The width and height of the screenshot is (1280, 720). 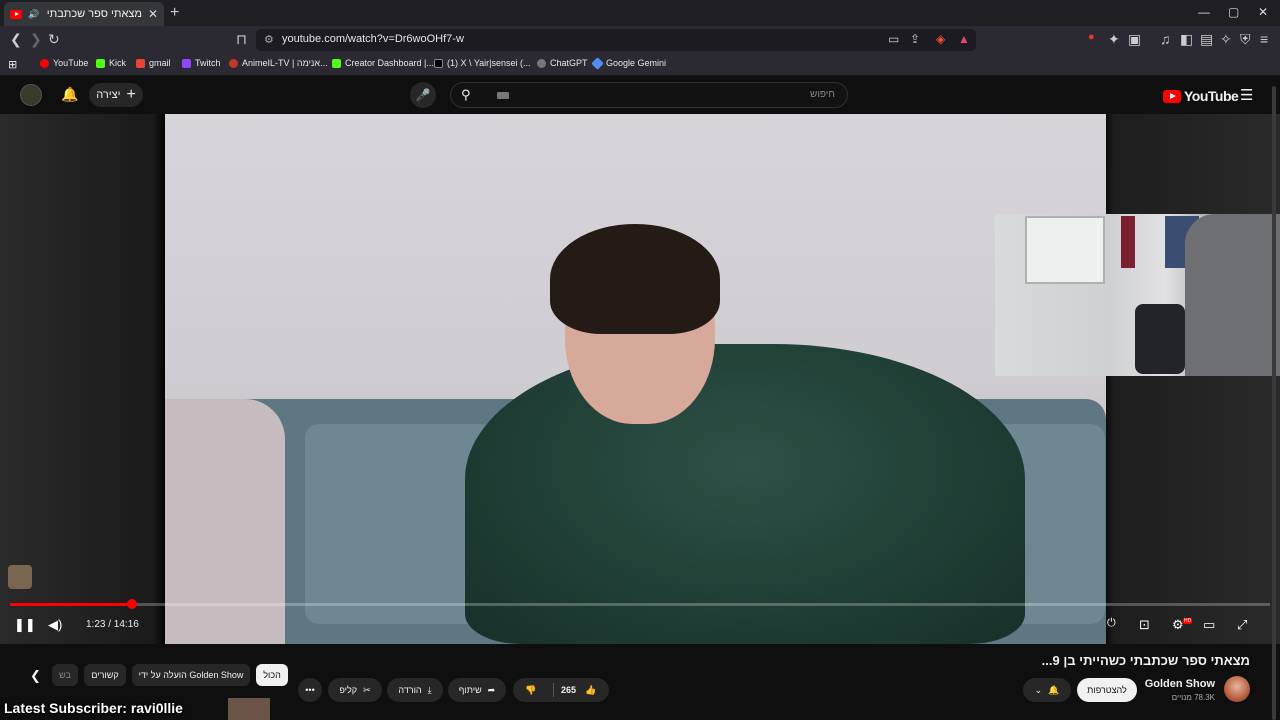 I want to click on latest-subscriber-overlay: Latest Subscriber: ravi0llie, so click(x=93, y=708).